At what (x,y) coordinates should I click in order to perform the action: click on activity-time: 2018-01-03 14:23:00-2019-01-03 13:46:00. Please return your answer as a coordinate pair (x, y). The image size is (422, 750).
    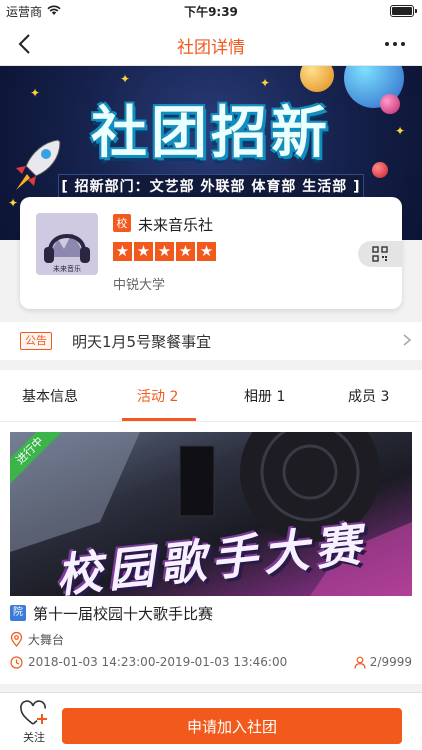
    Looking at the image, I should click on (148, 662).